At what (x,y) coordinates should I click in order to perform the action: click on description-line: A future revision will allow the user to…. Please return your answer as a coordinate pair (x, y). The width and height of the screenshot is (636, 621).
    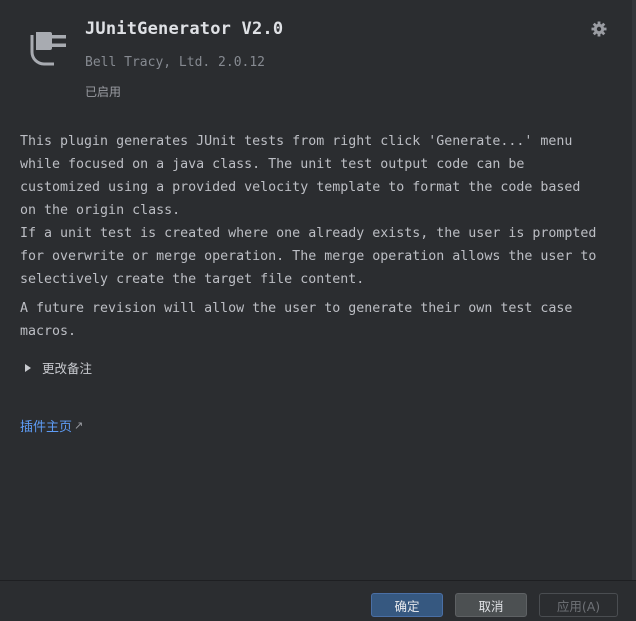
    Looking at the image, I should click on (296, 308).